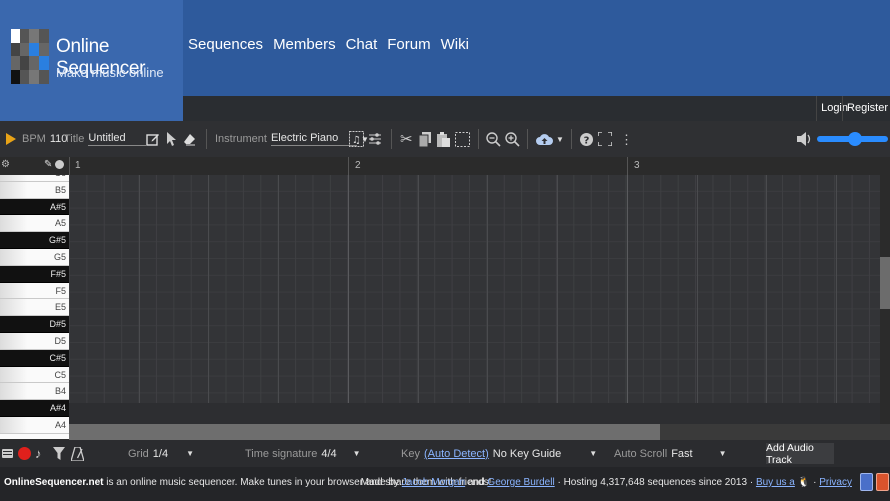 The height and width of the screenshot is (501, 890). I want to click on selection-icon, so click(462, 139).